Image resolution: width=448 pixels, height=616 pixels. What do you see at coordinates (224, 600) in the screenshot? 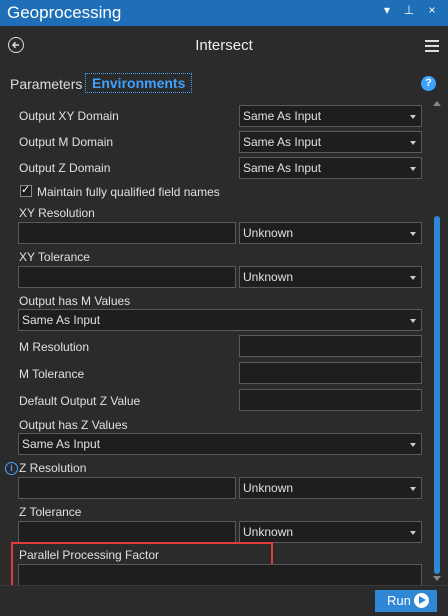
I see `footer: Run` at bounding box center [224, 600].